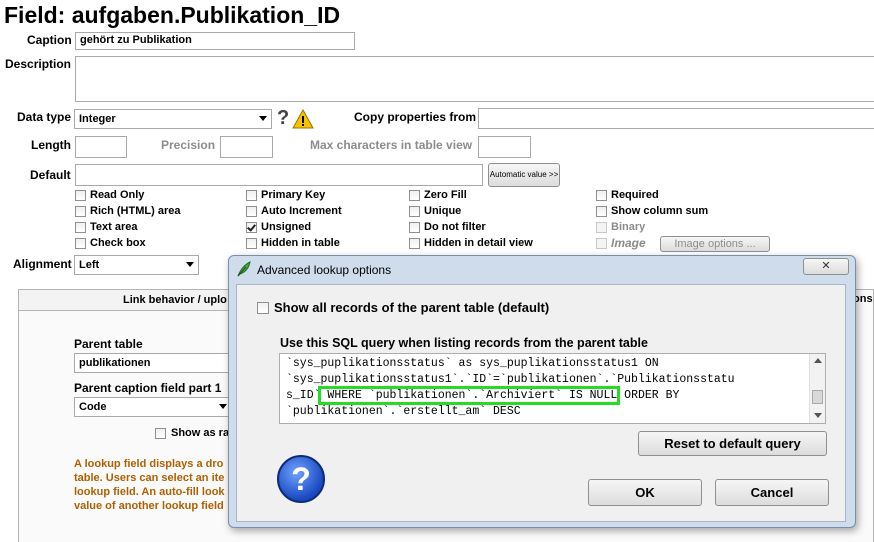 The width and height of the screenshot is (874, 542). Describe the element at coordinates (660, 211) in the screenshot. I see `show-column-sum-label: Show column sum` at that location.